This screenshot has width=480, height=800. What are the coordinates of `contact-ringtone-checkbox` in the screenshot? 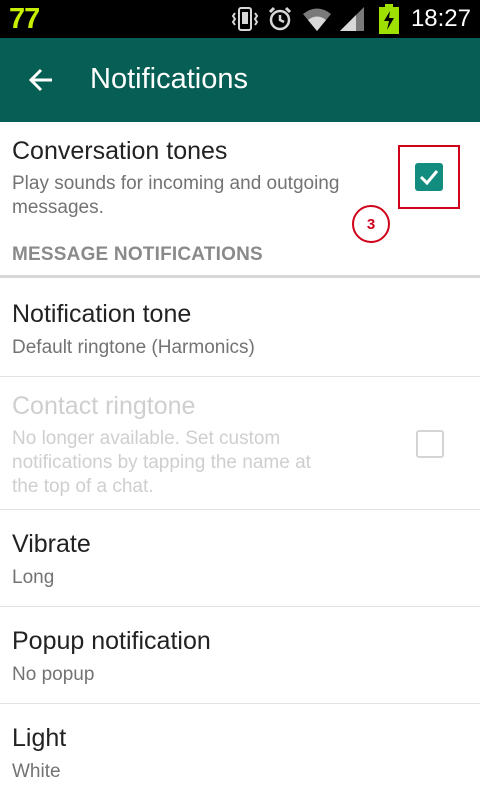 It's located at (430, 444).